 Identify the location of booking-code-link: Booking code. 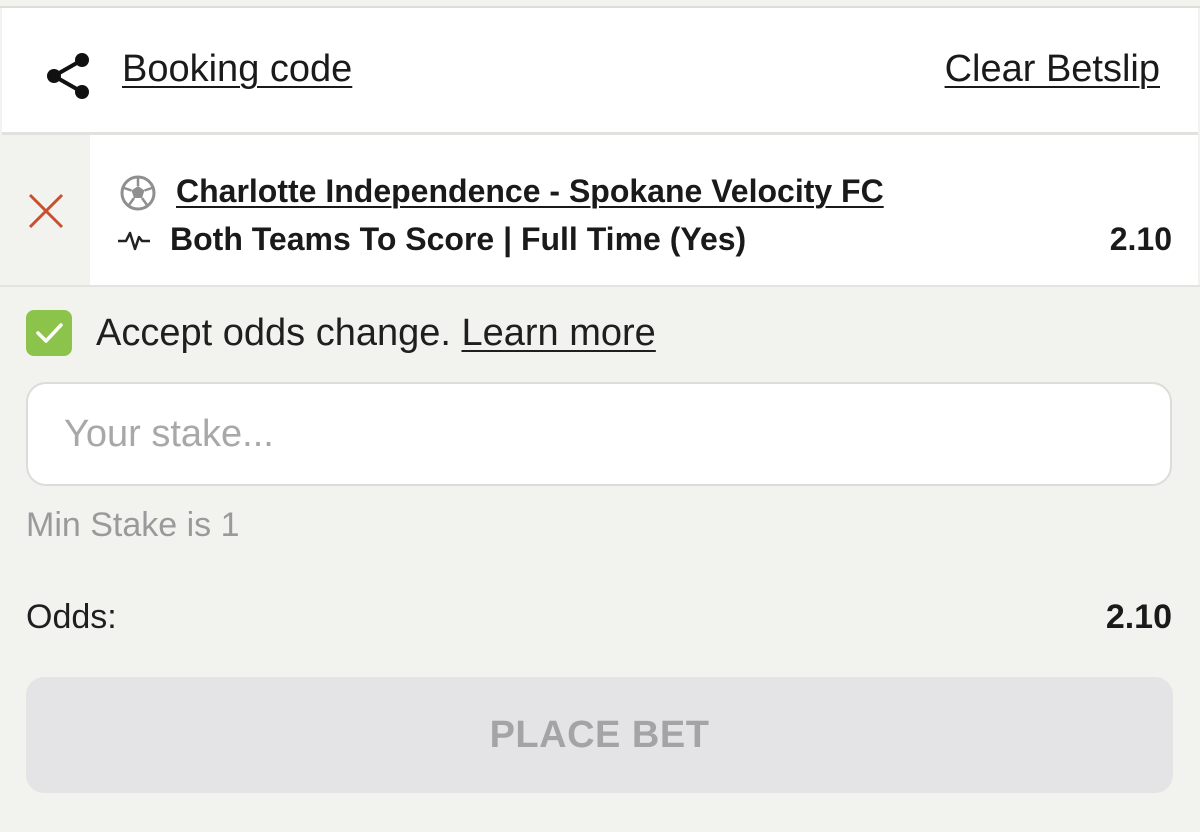
(237, 69).